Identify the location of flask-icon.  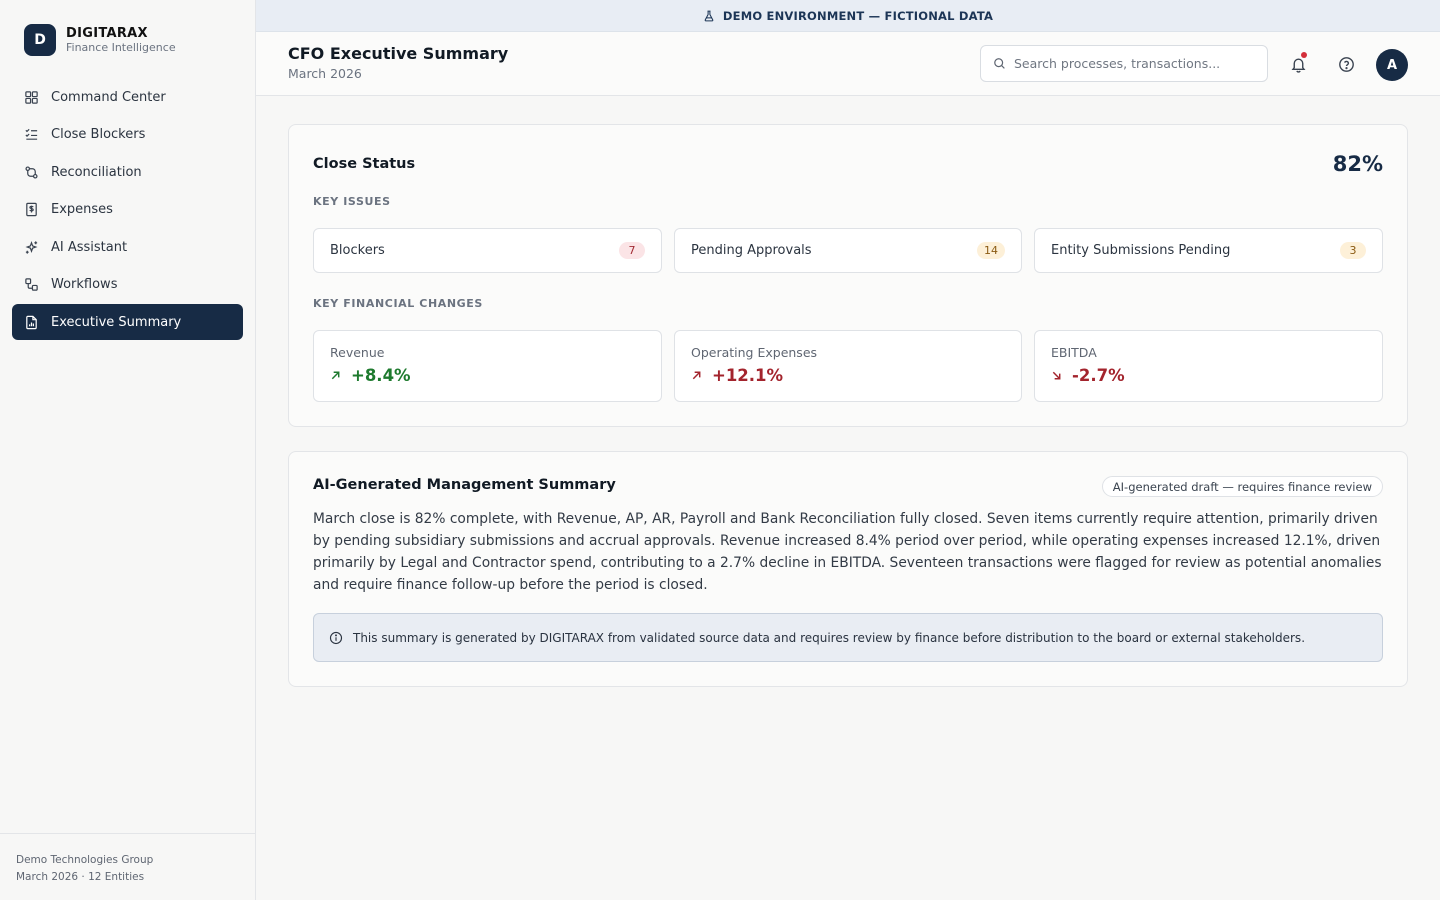
(709, 15).